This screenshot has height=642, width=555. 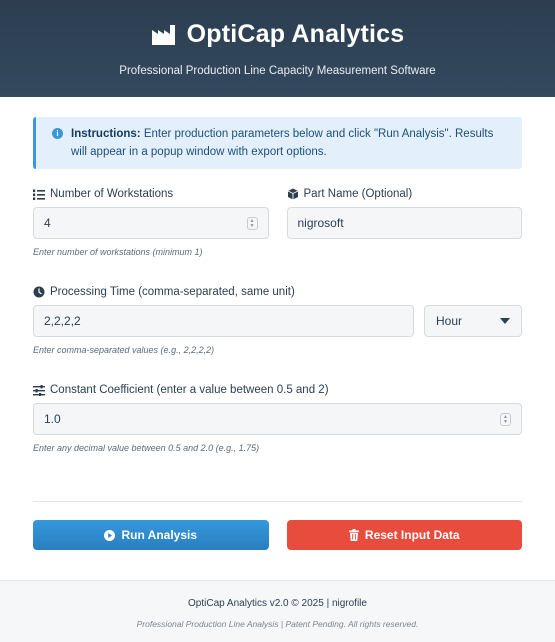 I want to click on instructions-label: Instructions:, so click(x=106, y=134).